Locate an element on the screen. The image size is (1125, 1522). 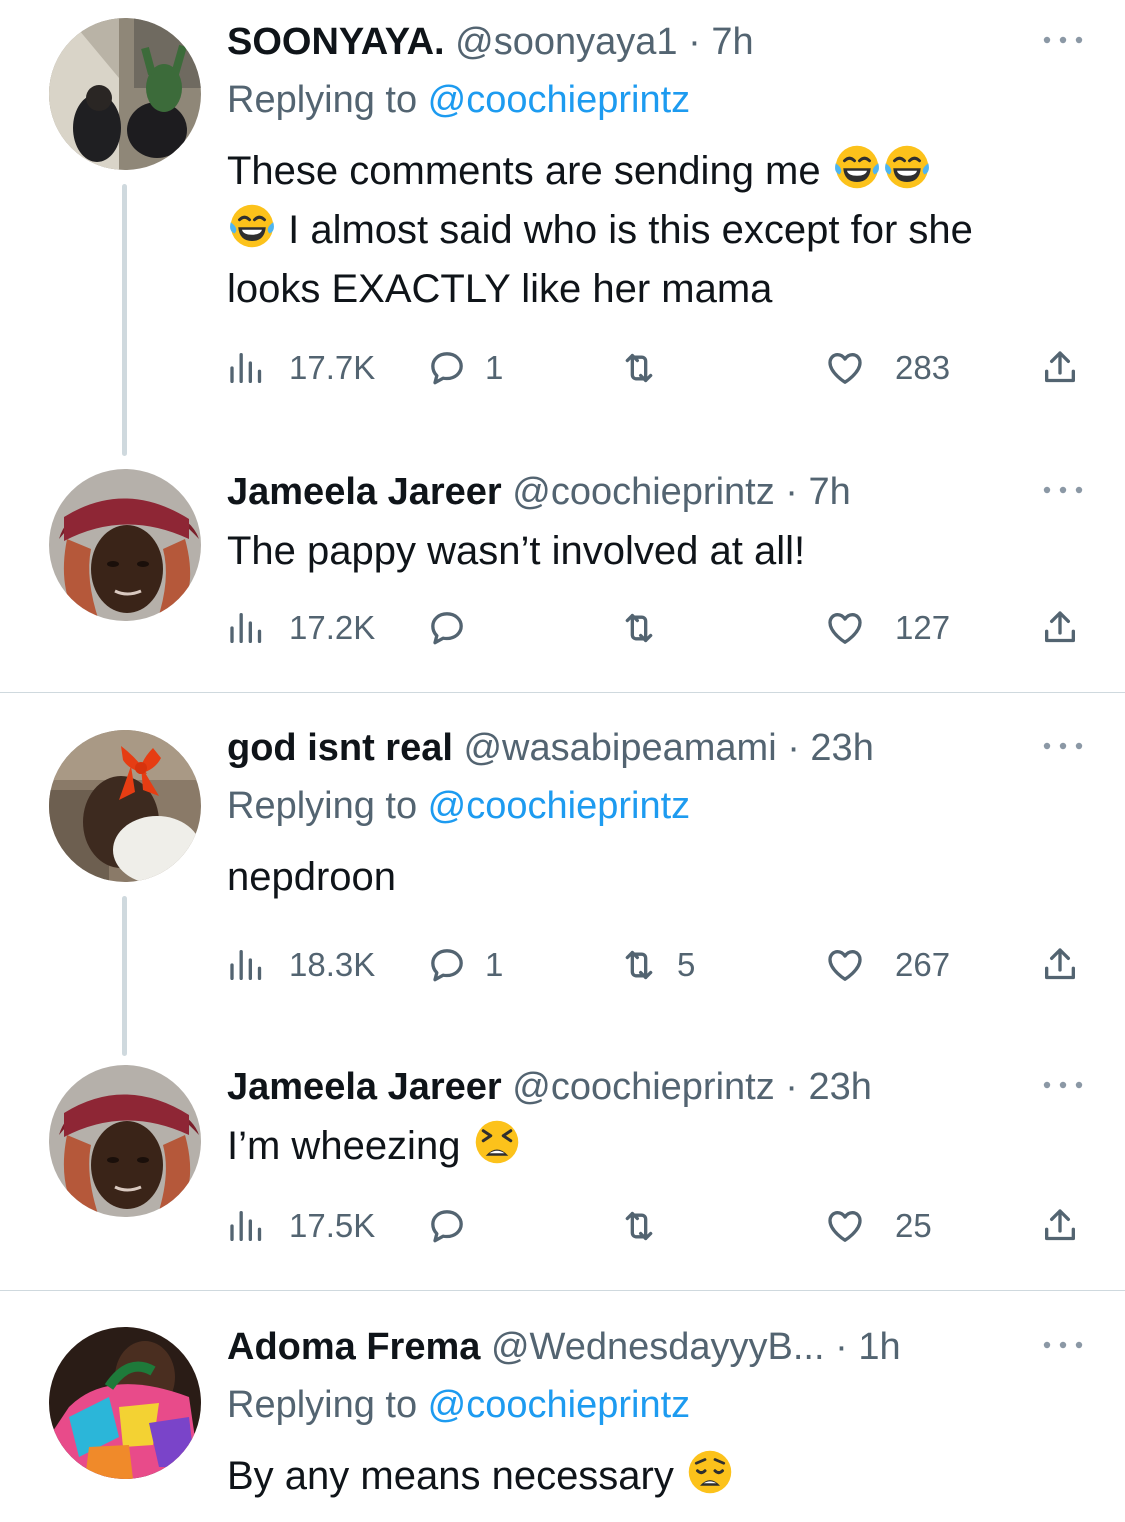
handle: @soonyaya1 is located at coordinates (566, 42).